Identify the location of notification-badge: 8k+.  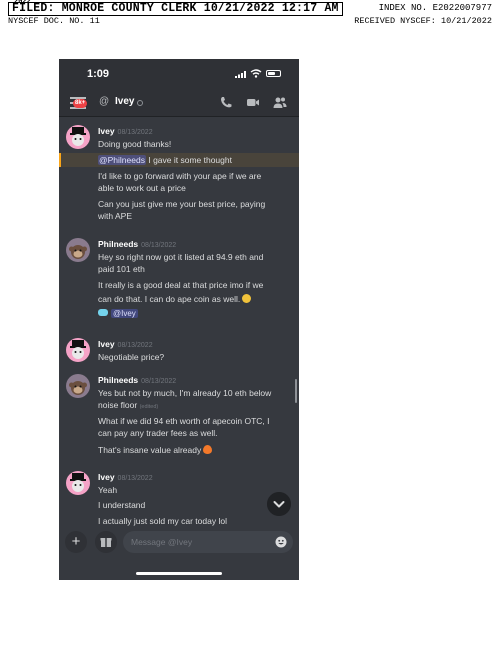
(80, 103).